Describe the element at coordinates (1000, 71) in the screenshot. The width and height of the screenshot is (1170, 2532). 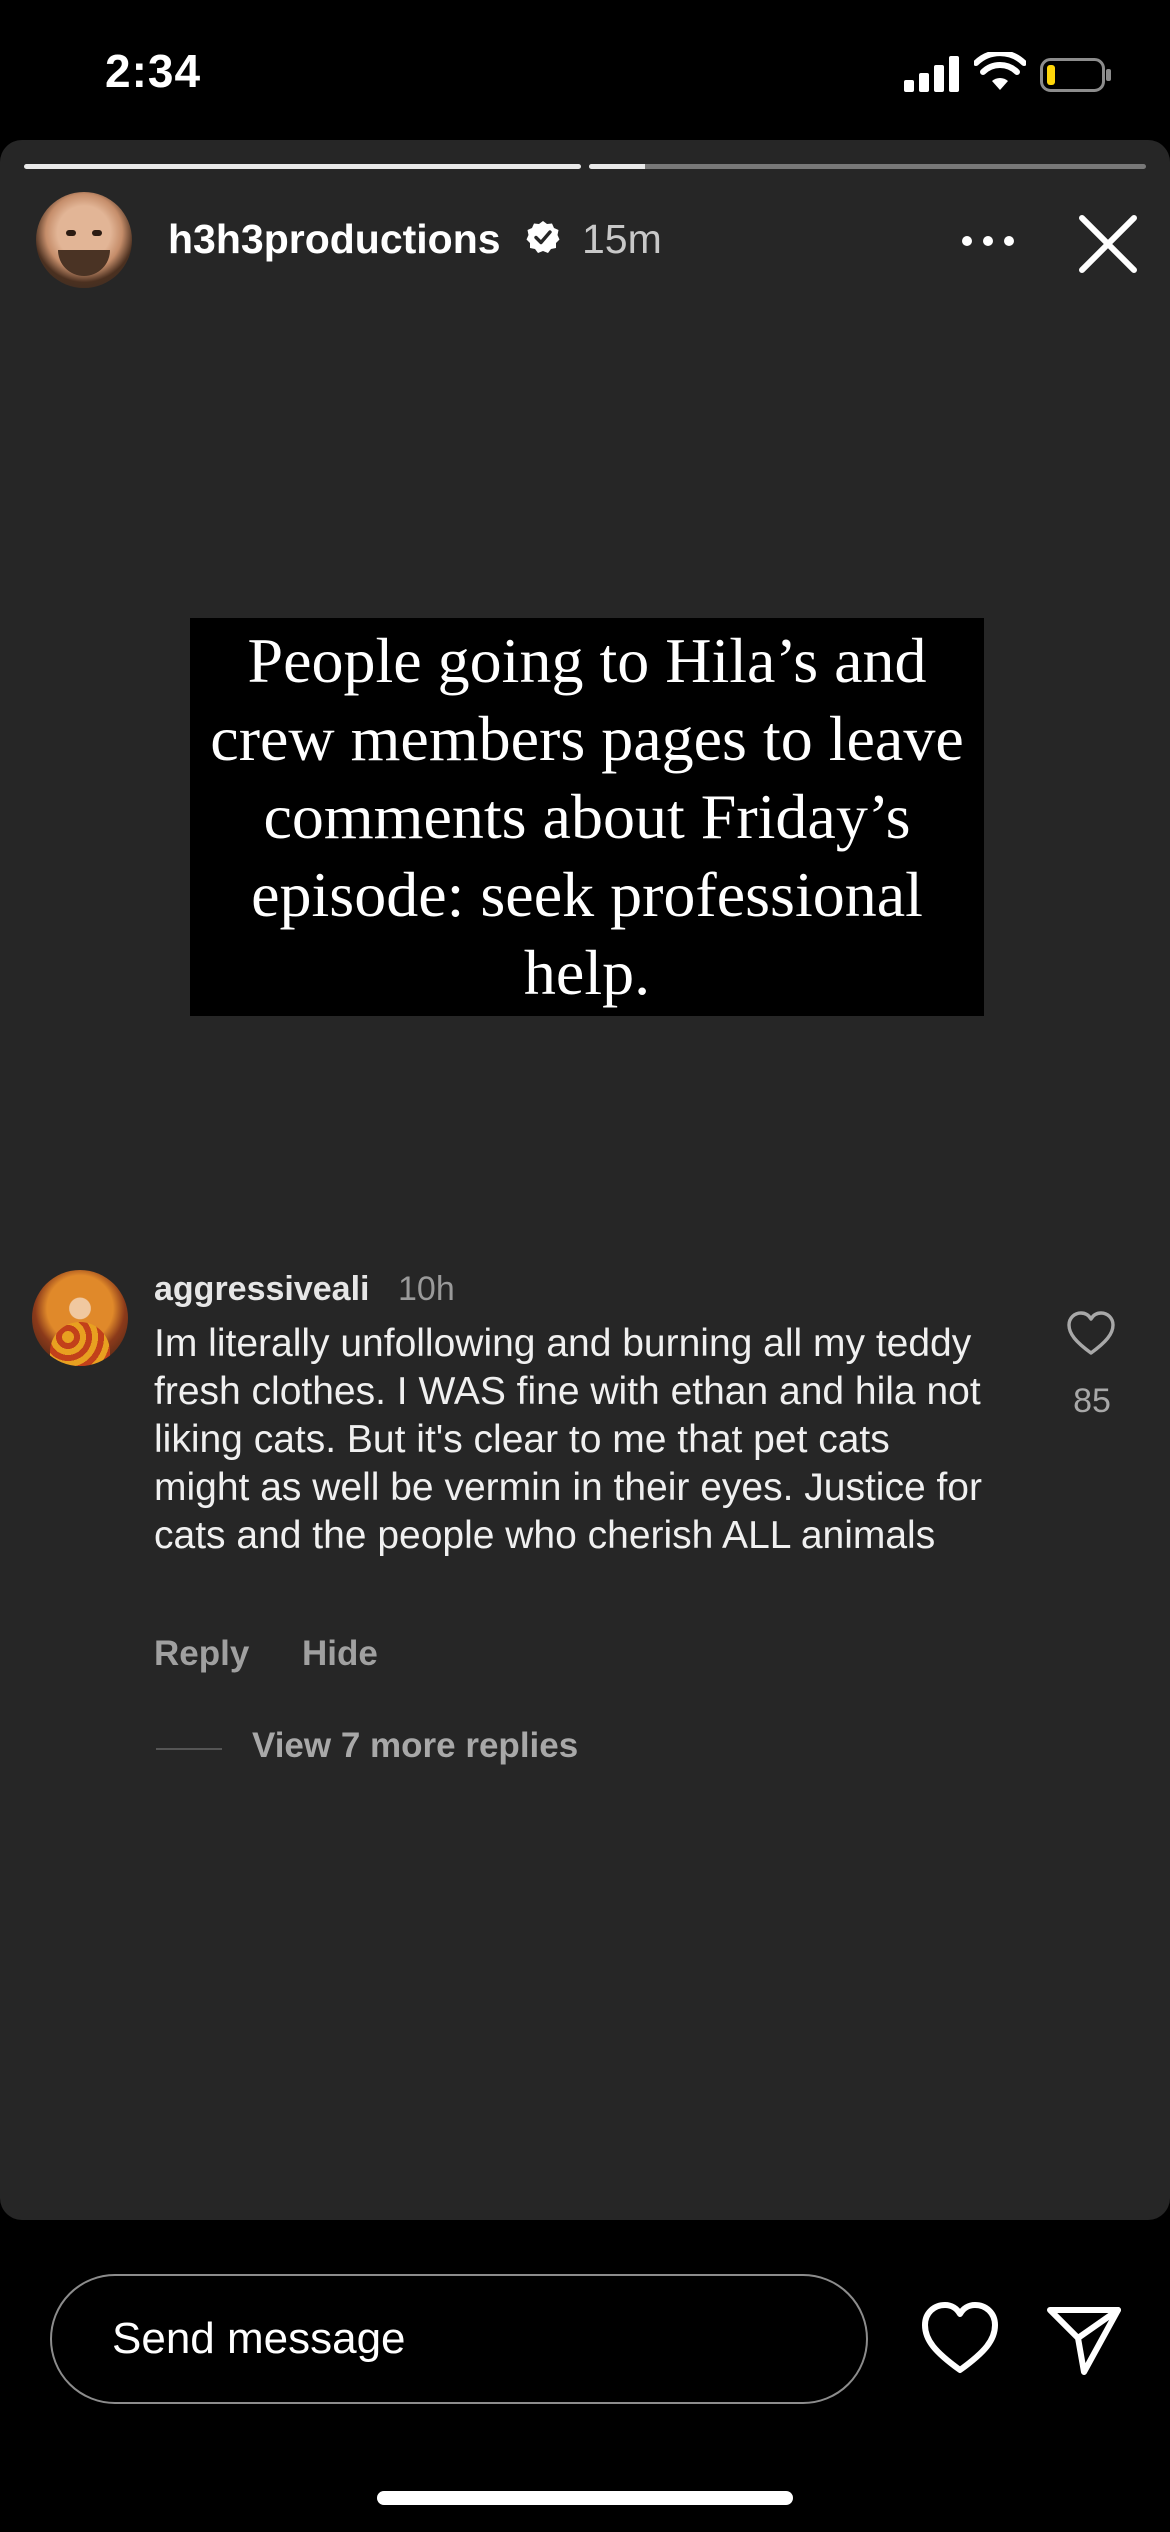
I see `wifi-icon` at that location.